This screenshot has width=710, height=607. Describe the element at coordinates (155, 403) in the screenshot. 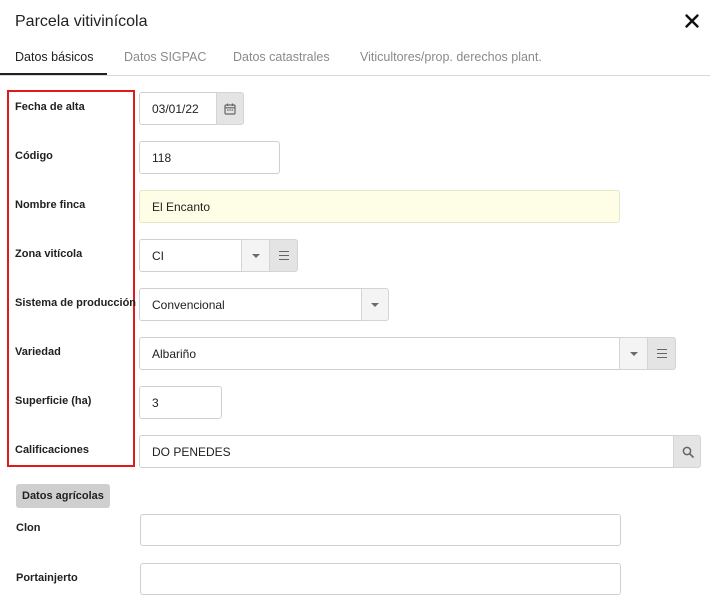

I see `superficie-value: 3` at that location.